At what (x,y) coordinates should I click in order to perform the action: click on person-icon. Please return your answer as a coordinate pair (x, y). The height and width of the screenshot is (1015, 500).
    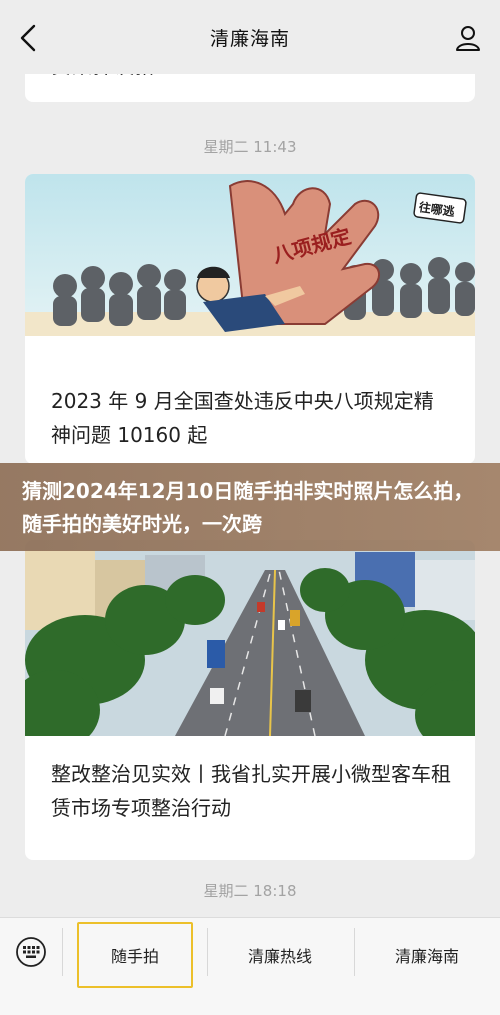
    Looking at the image, I should click on (468, 38).